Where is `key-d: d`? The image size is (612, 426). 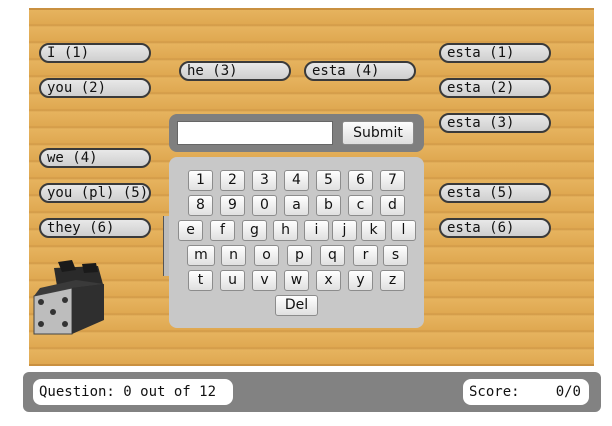 key-d: d is located at coordinates (392, 205).